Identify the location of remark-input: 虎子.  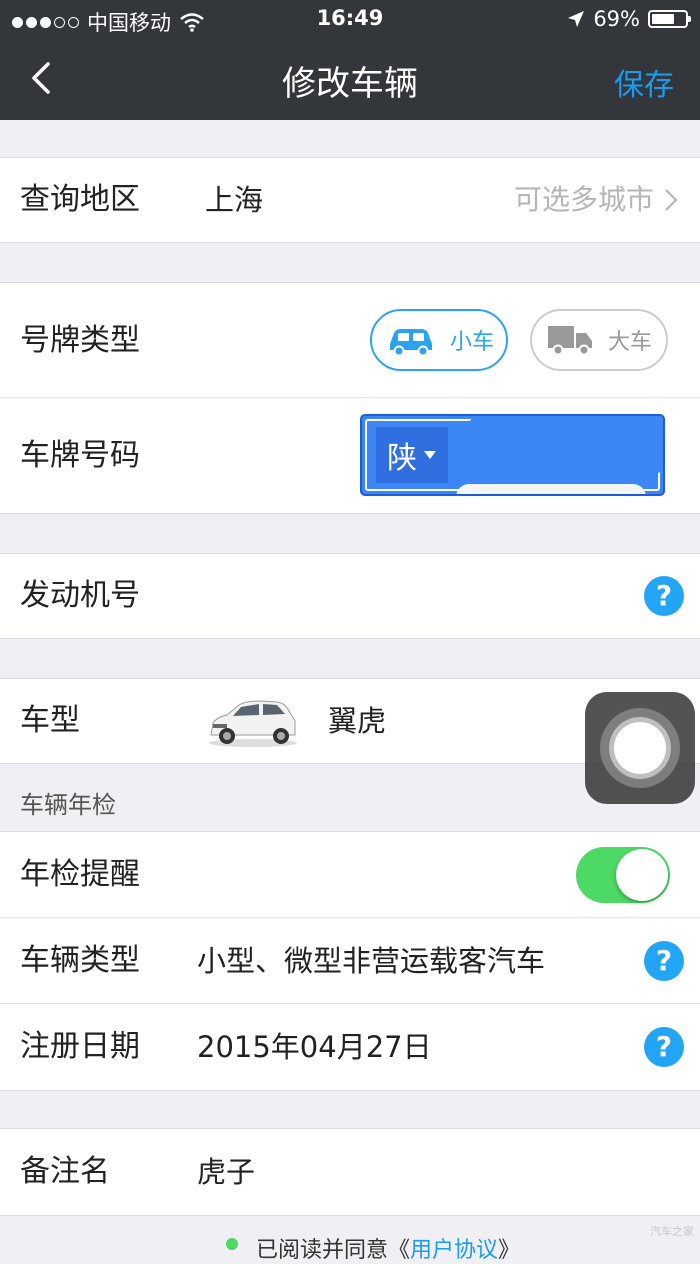
(226, 1172).